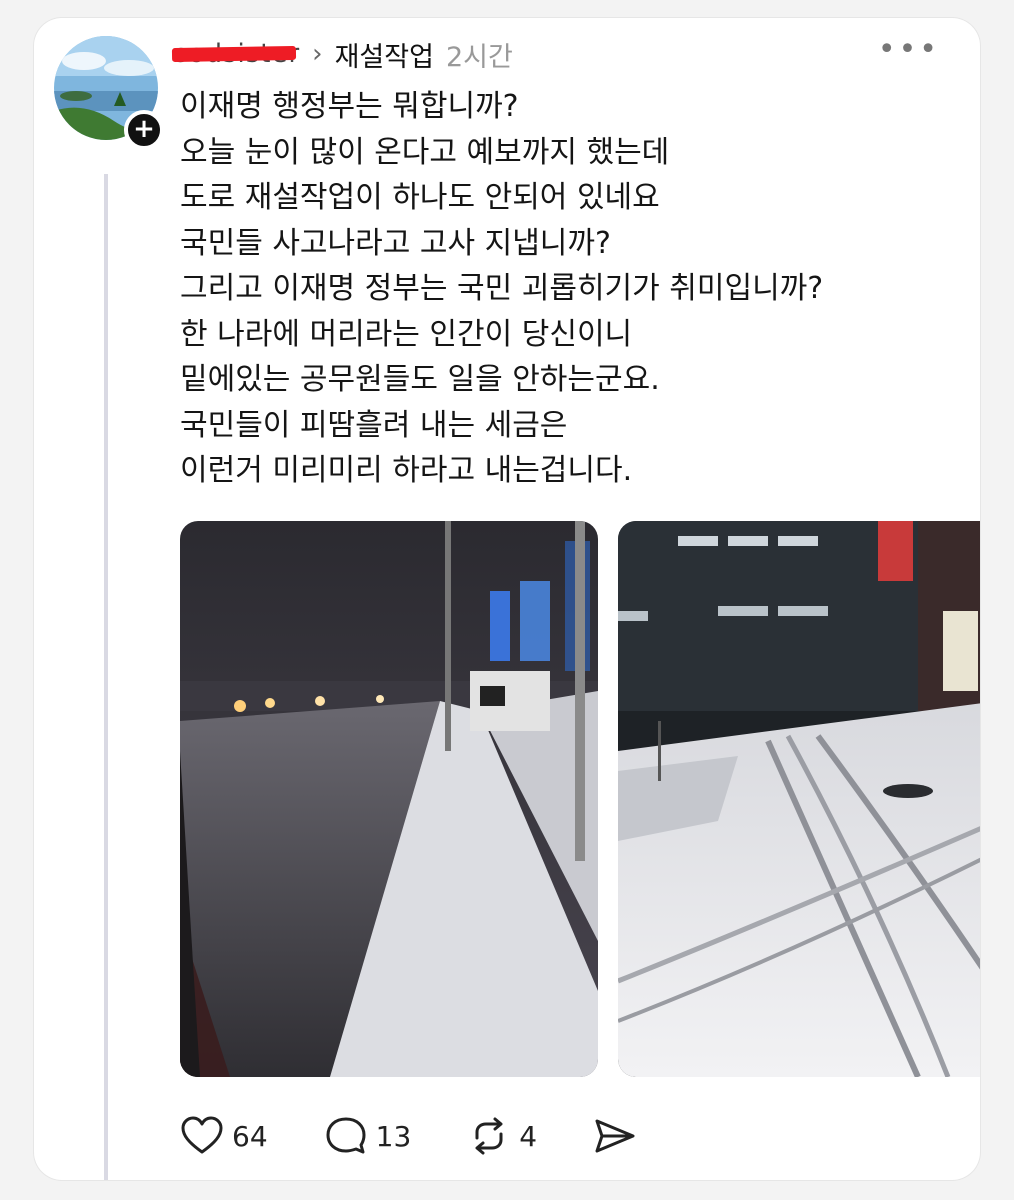 This screenshot has height=1200, width=1014. Describe the element at coordinates (393, 1136) in the screenshot. I see `comment-count: 13` at that location.